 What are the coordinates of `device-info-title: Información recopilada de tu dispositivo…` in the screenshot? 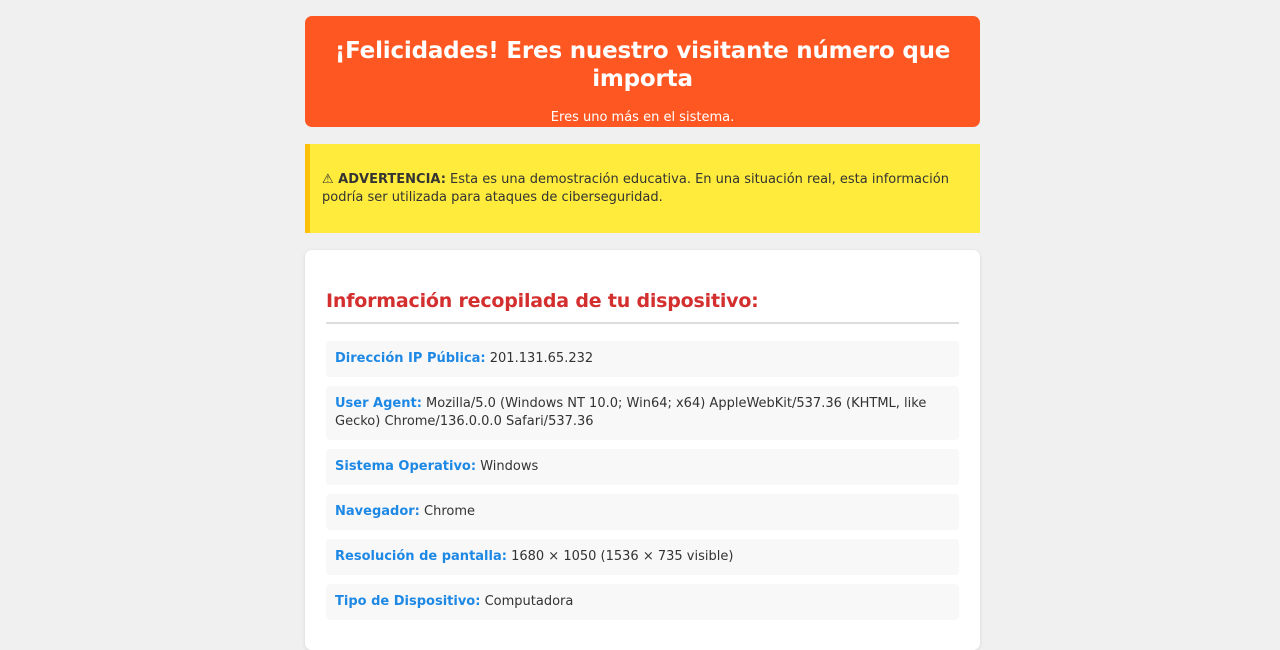 It's located at (642, 305).